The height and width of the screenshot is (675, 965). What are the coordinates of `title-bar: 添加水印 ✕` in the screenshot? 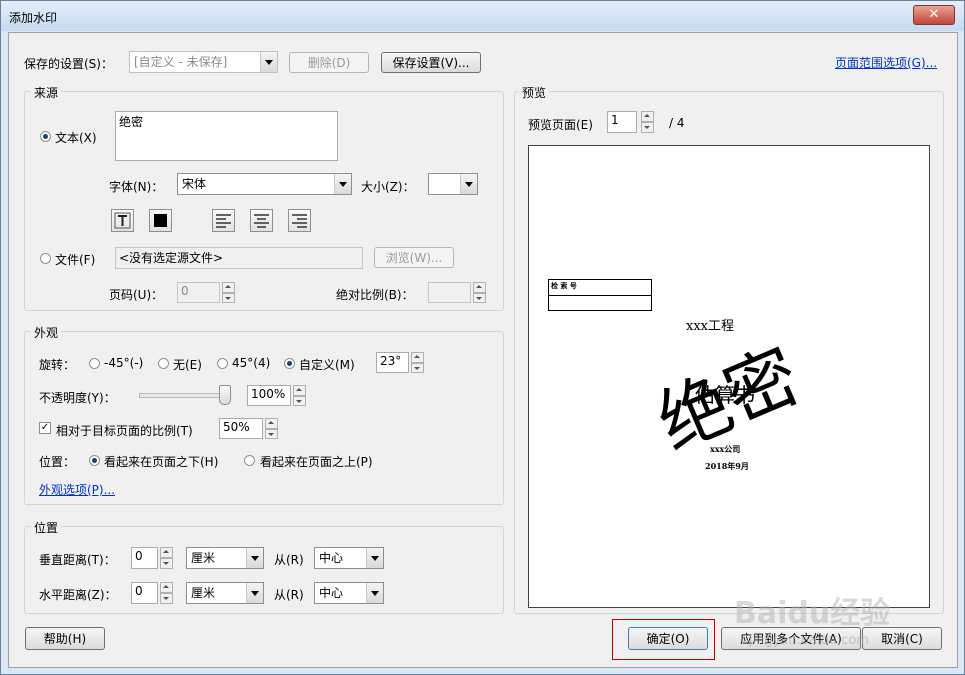 It's located at (482, 16).